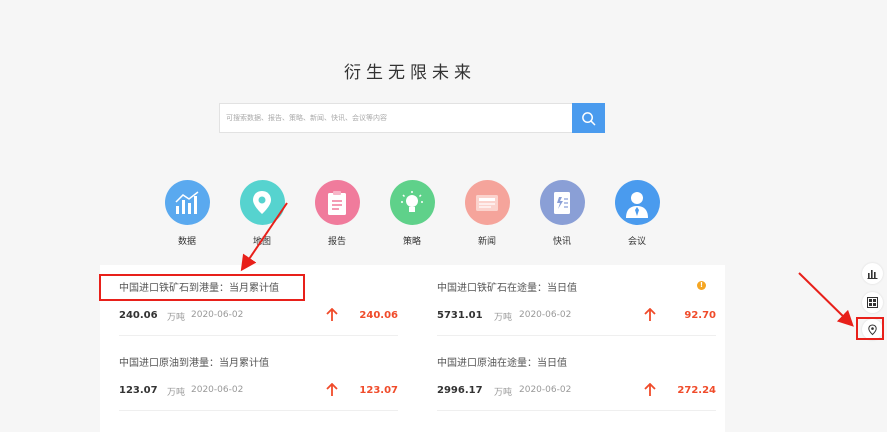 This screenshot has width=887, height=432. I want to click on annotation-arrow-map, so click(264, 237).